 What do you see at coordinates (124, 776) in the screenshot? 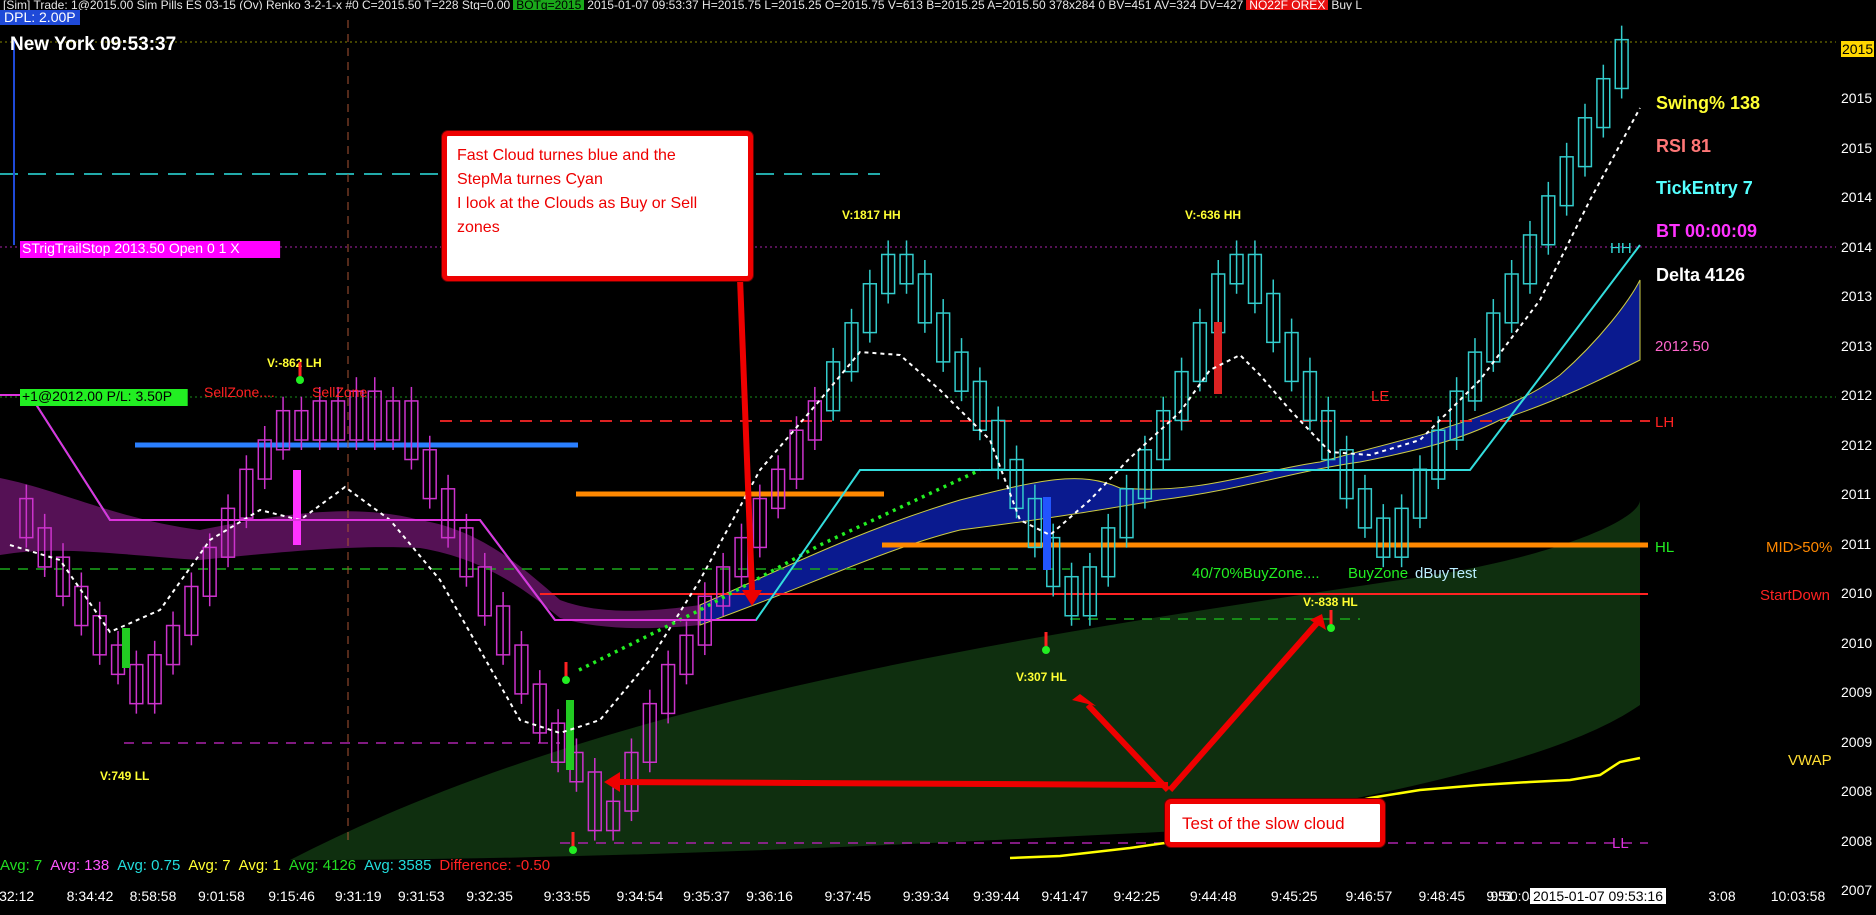
I see `chart-label-v-ll: V:749 LL` at bounding box center [124, 776].